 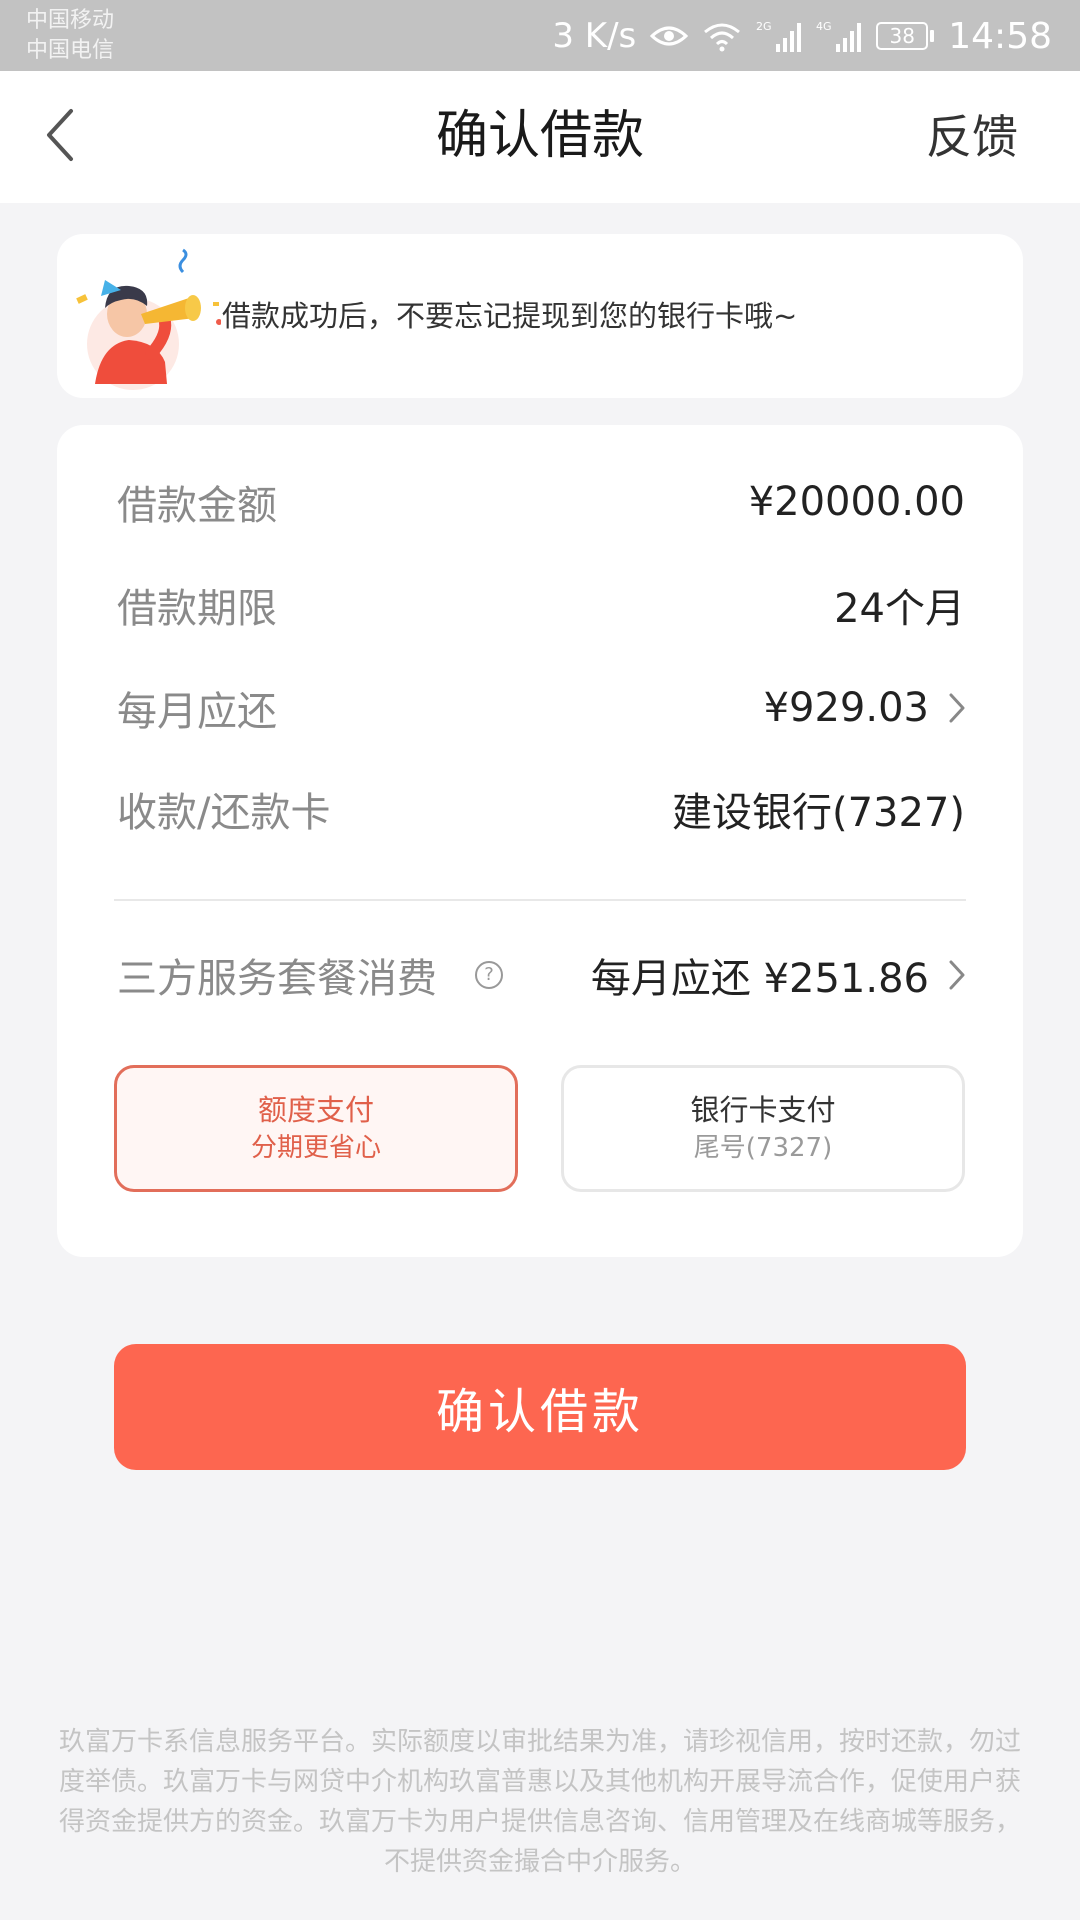 I want to click on notice-text: 借款成功后，不要忘记提现到您的银行卡哦~, so click(x=510, y=316).